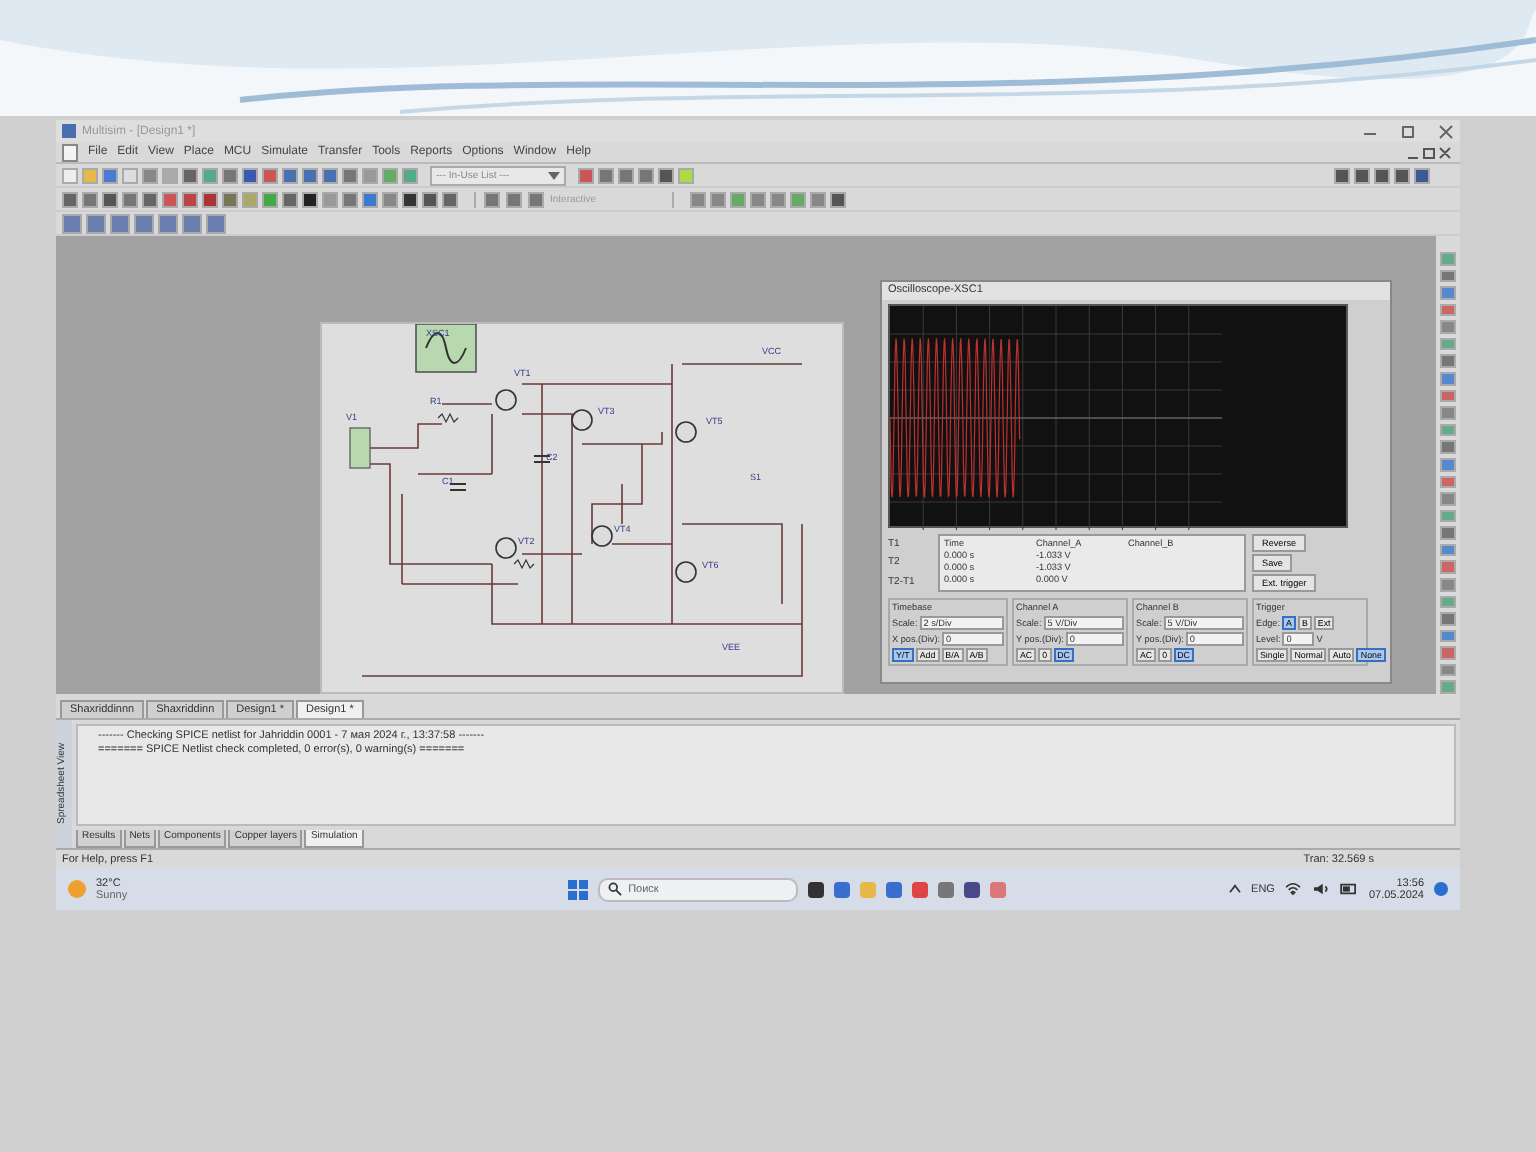 This screenshot has width=1536, height=1152. What do you see at coordinates (615, 889) in the screenshot?
I see `search-icon` at bounding box center [615, 889].